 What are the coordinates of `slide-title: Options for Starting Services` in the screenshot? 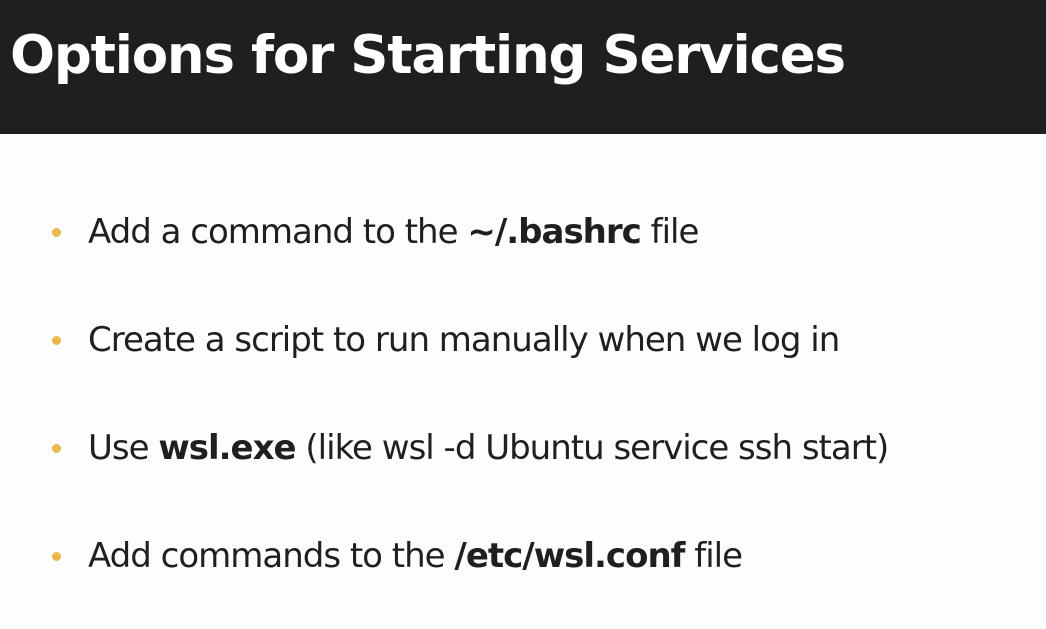 It's located at (428, 55).